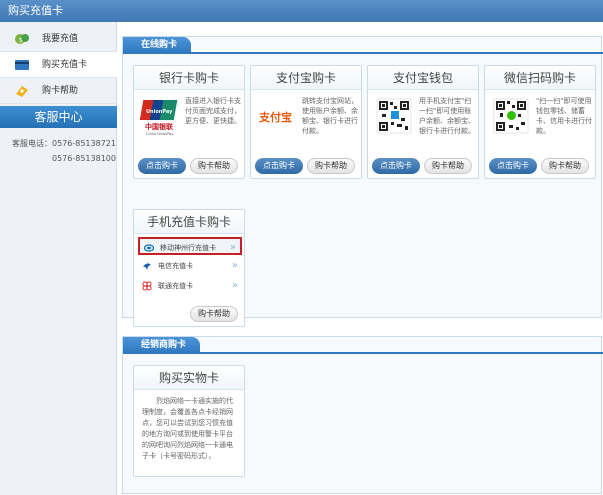  Describe the element at coordinates (279, 166) in the screenshot. I see `buy-alipay-button: 点击购卡` at that location.